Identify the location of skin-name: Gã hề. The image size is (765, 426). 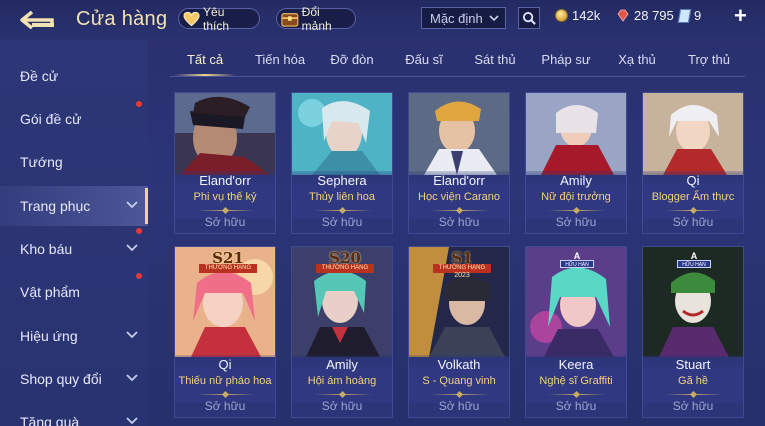
(693, 381).